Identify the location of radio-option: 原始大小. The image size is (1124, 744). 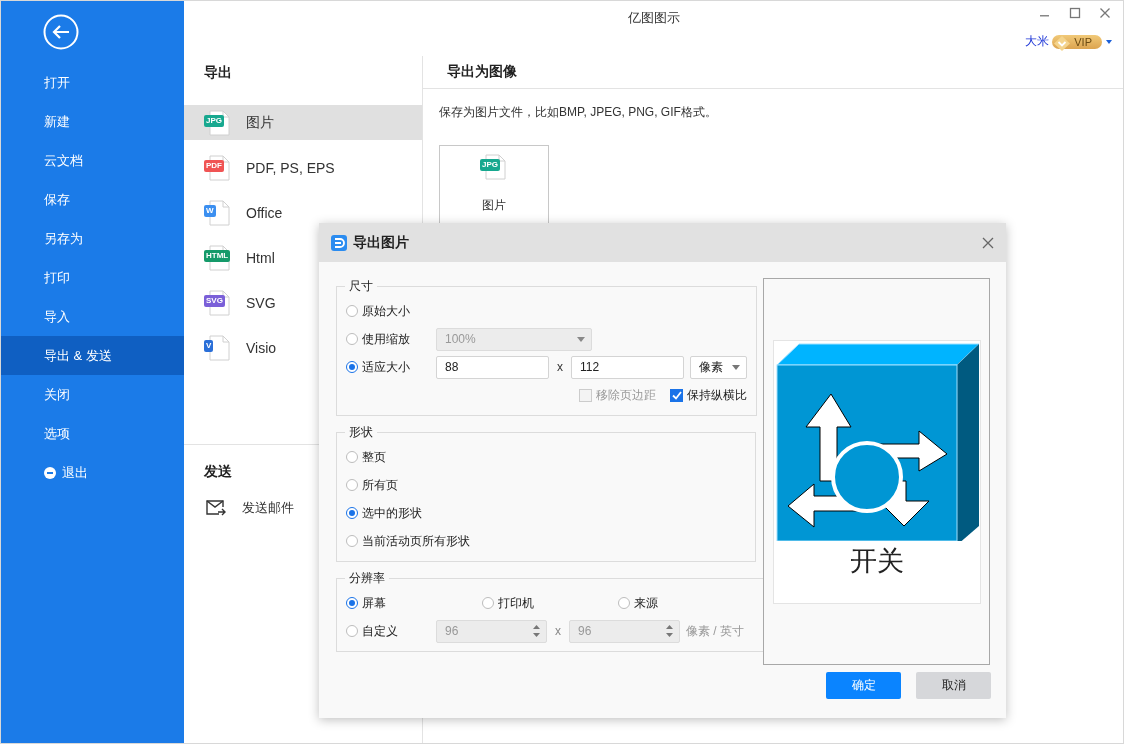
(391, 311).